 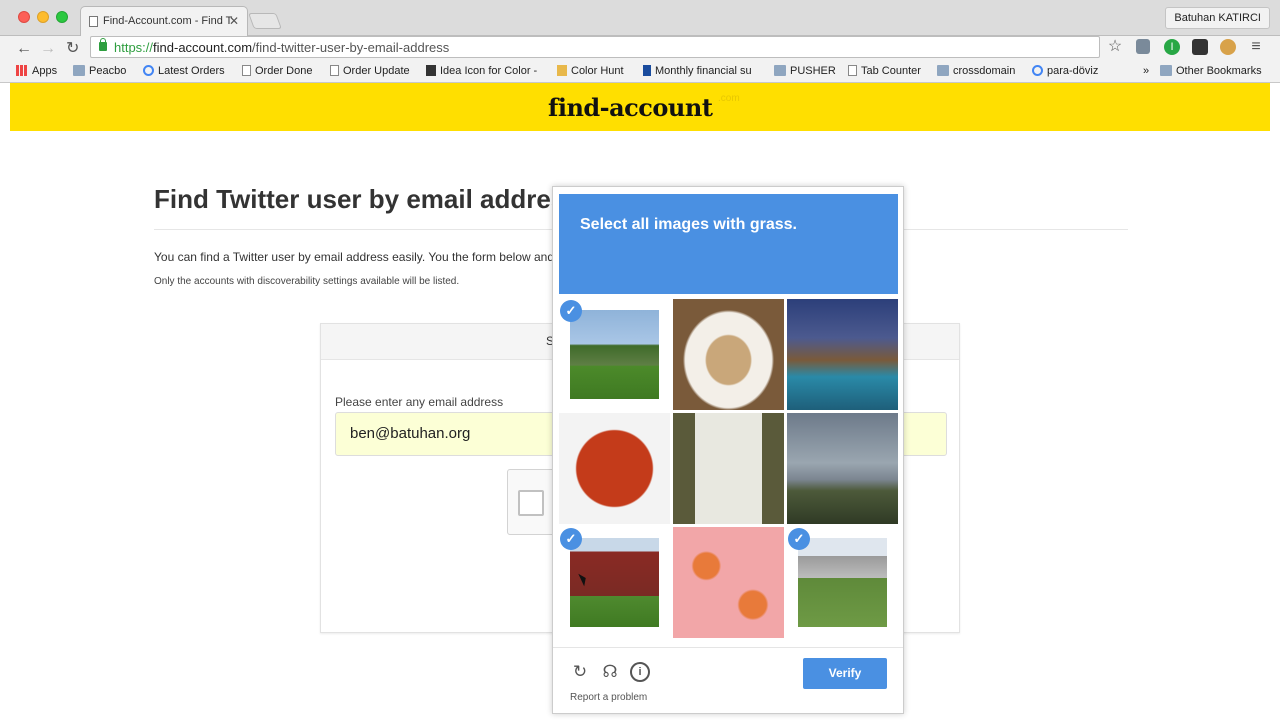 What do you see at coordinates (277, 71) in the screenshot?
I see `bookmark-order-done: Order Done` at bounding box center [277, 71].